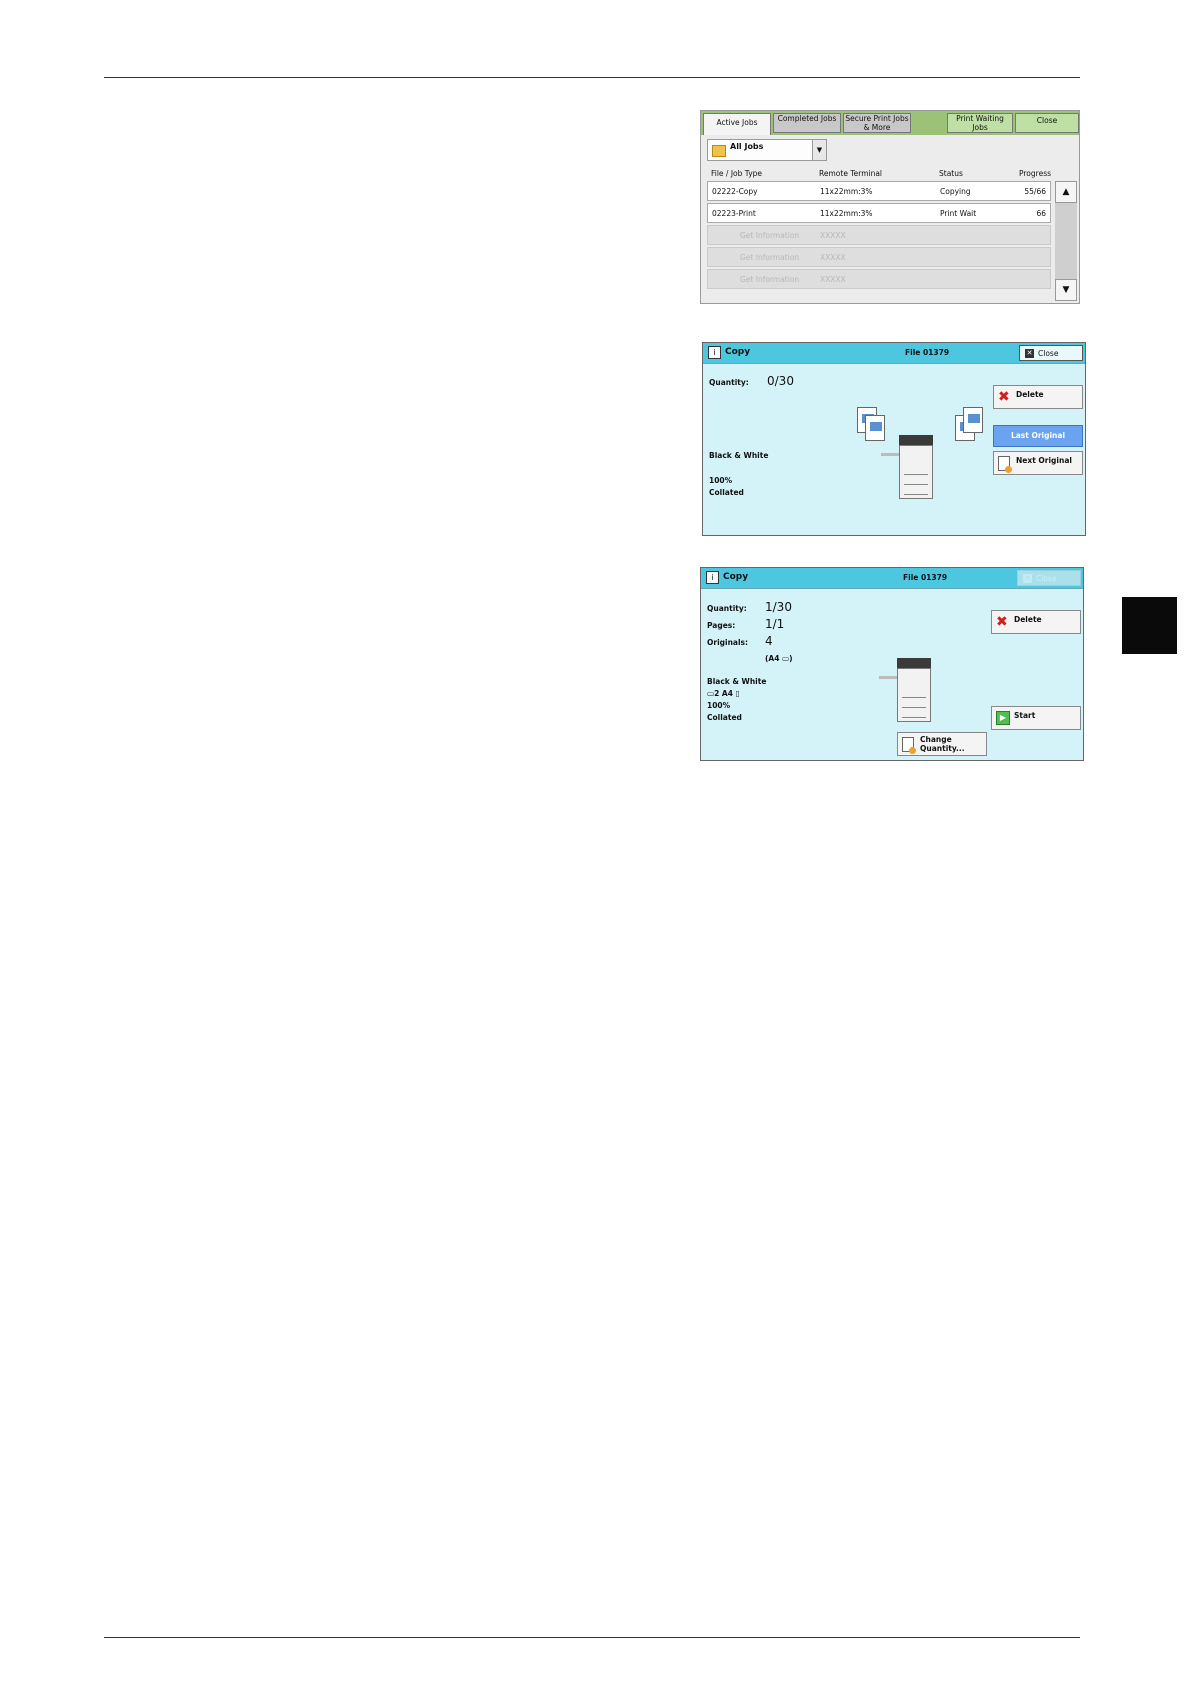 The height and width of the screenshot is (1684, 1190). Describe the element at coordinates (879, 213) in the screenshot. I see `table-row: 02223-Print 11x22mm:3% Print Wait 66` at that location.